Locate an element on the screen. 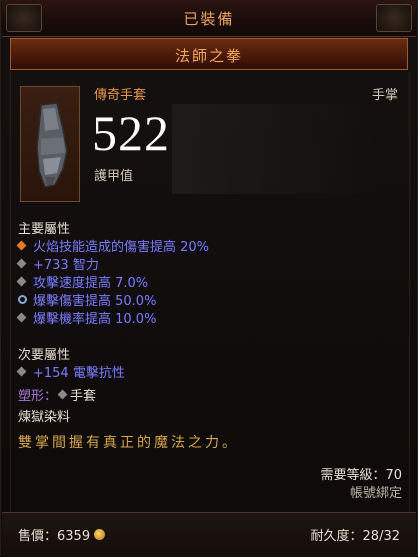  secondary-attributes-title: 次要屬性 is located at coordinates (44, 355).